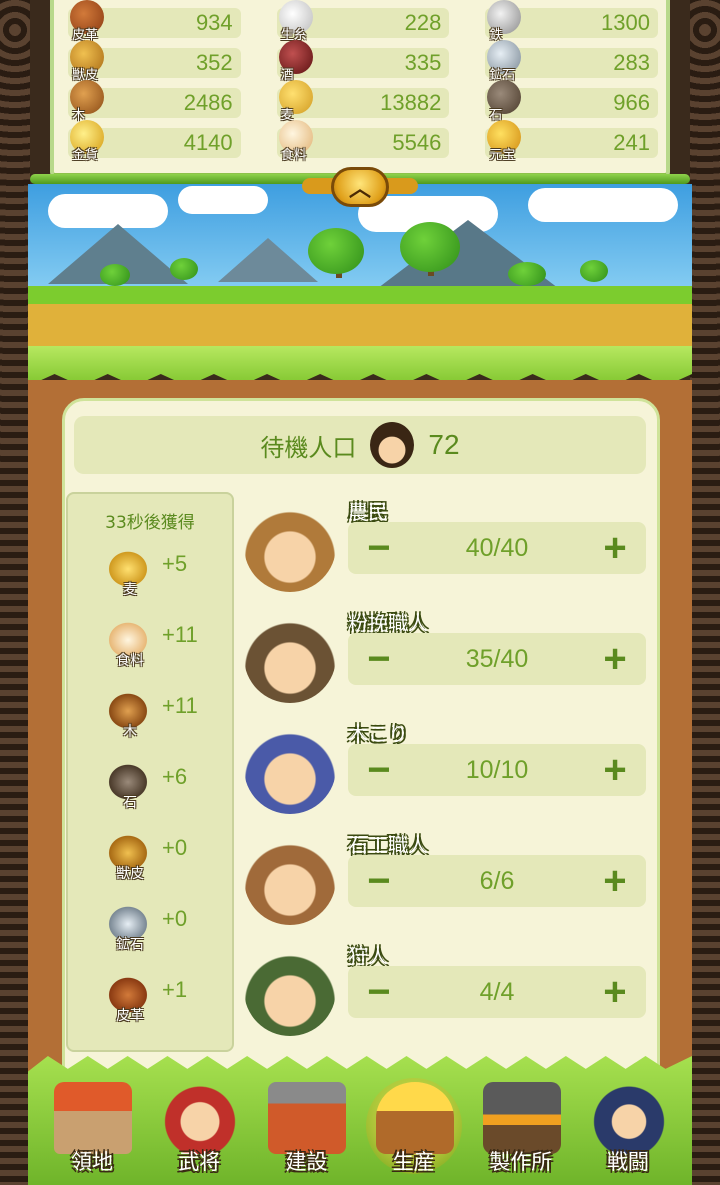 The height and width of the screenshot is (1185, 720). Describe the element at coordinates (360, 1129) in the screenshot. I see `bottom-nav: 領地 武将 建設 生産 製作所 戦闘` at that location.